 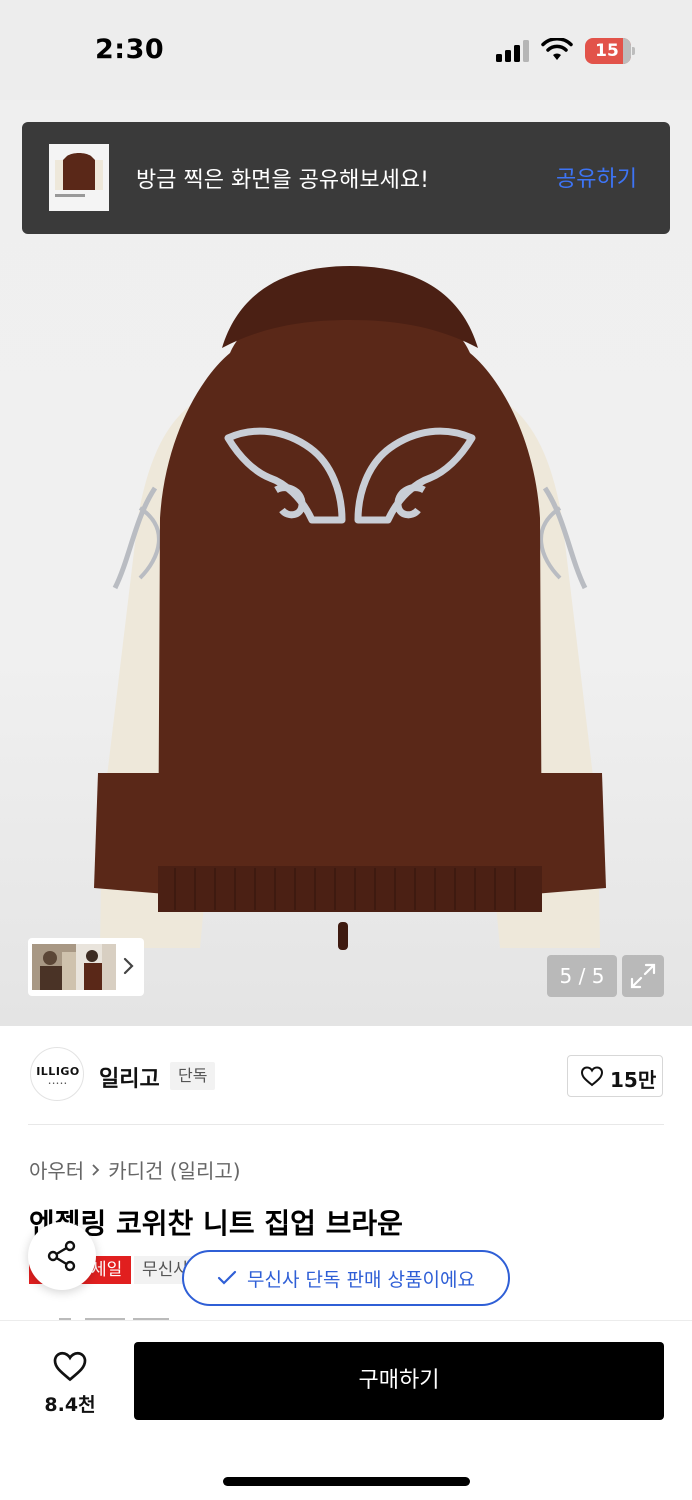 I want to click on brand-logo: ILLIGO •••••, so click(x=57, y=1074).